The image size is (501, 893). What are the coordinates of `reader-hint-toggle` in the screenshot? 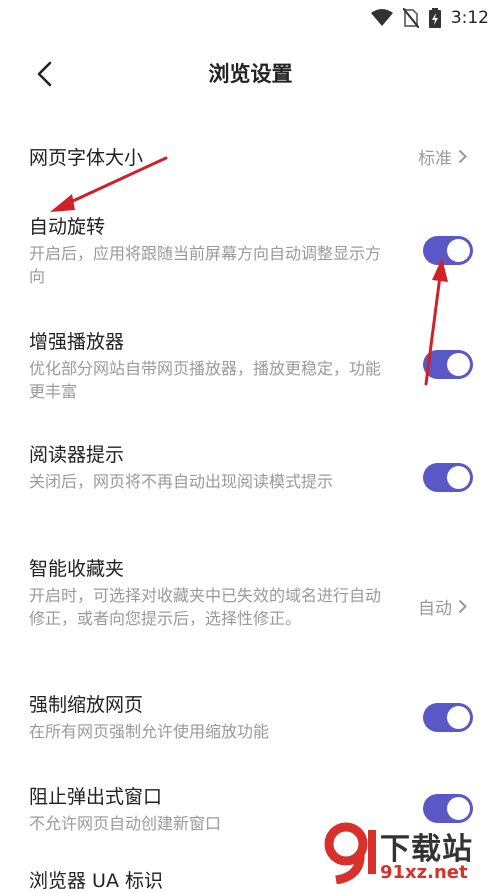 It's located at (448, 477).